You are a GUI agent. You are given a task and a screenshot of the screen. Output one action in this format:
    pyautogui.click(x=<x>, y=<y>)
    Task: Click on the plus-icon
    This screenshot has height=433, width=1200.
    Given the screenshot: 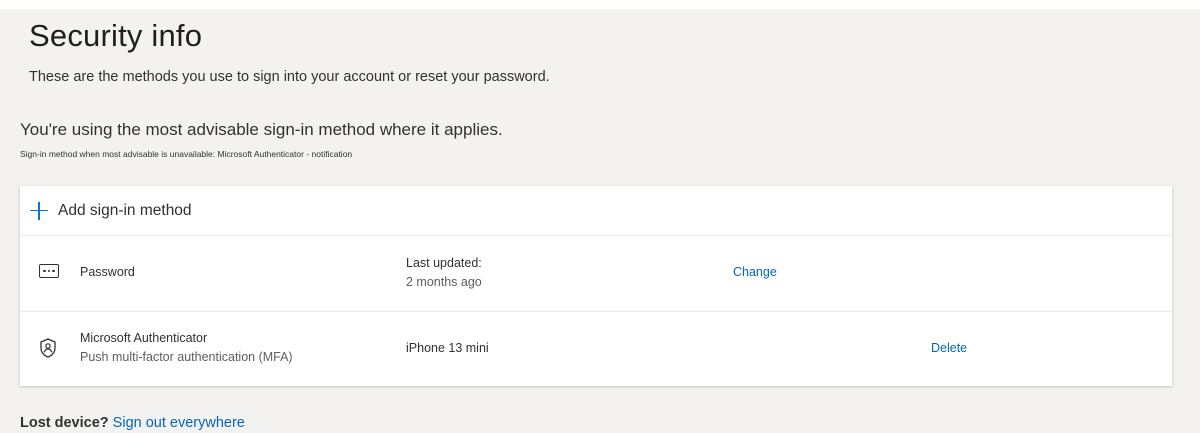 What is the action you would take?
    pyautogui.click(x=39, y=211)
    